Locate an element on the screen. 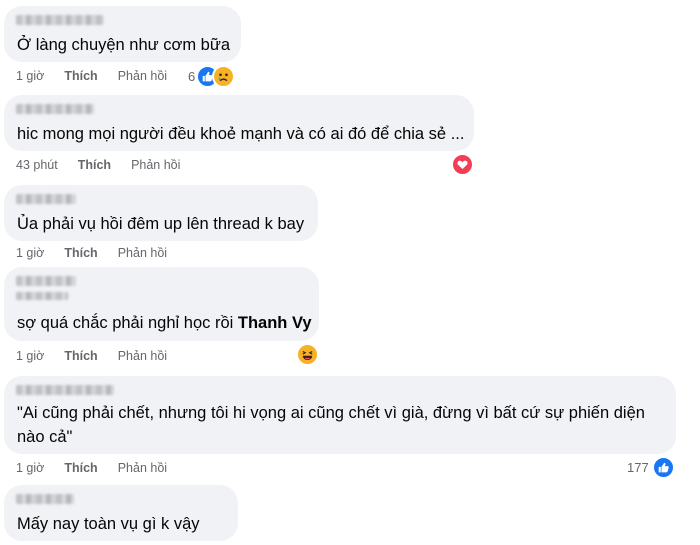 The image size is (700, 545). reaction-summary: 177 is located at coordinates (651, 467).